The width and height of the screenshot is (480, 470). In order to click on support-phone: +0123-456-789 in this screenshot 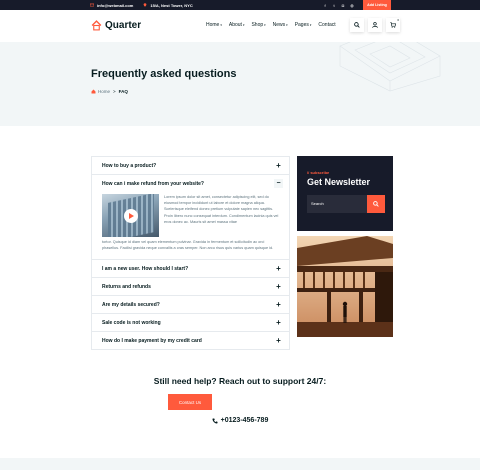, I will do `click(240, 420)`.